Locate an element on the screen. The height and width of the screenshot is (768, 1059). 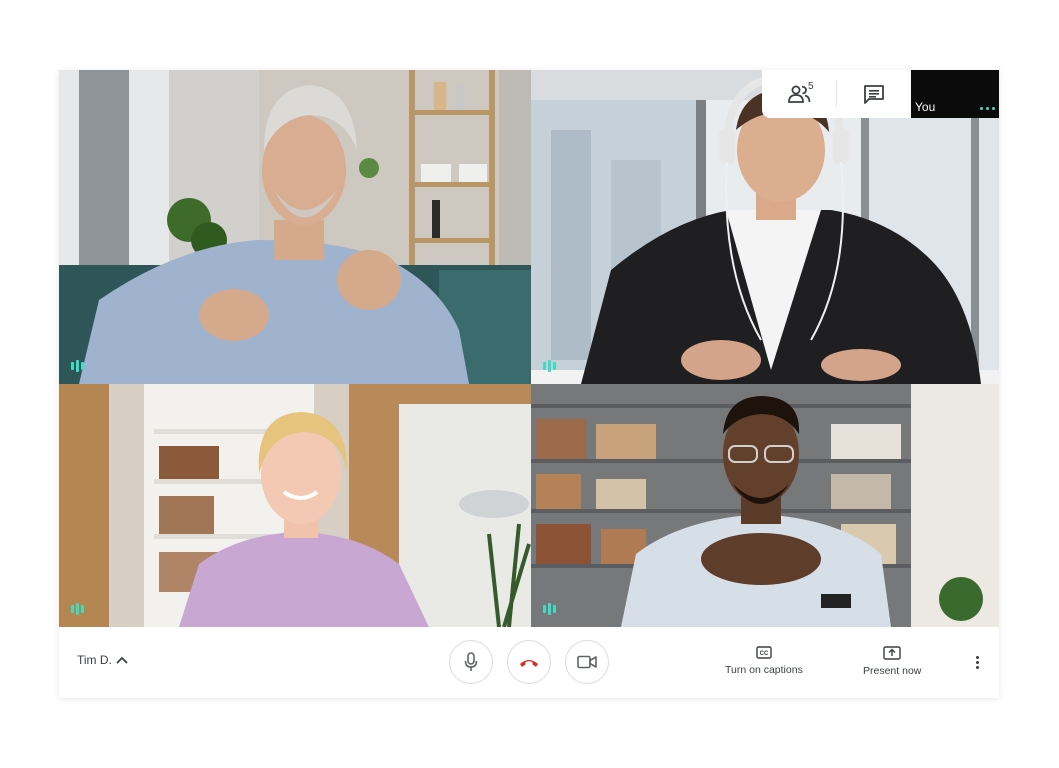
hang-up-icon is located at coordinates (529, 663).